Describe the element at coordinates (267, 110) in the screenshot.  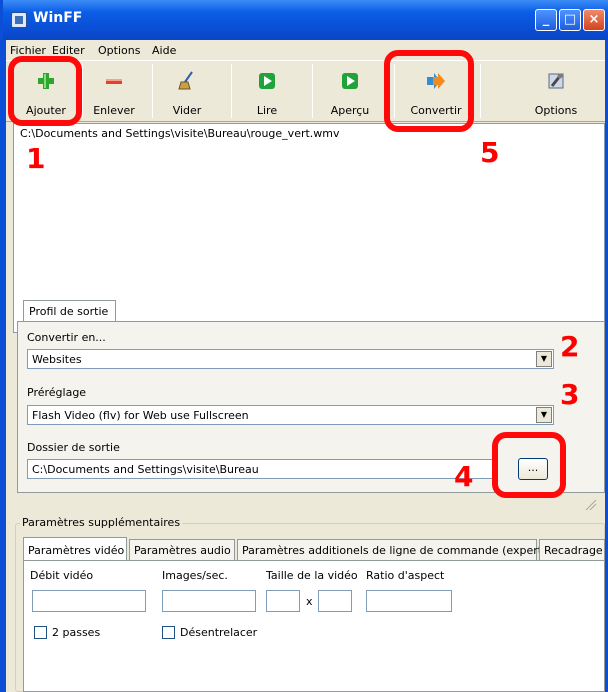
I see `play-label: Lire` at that location.